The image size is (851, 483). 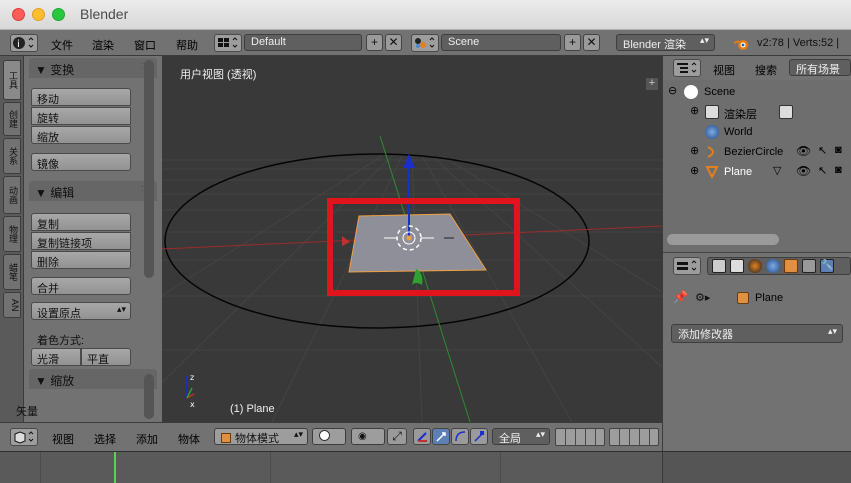 I want to click on expand-properties-icon: +, so click(x=652, y=84).